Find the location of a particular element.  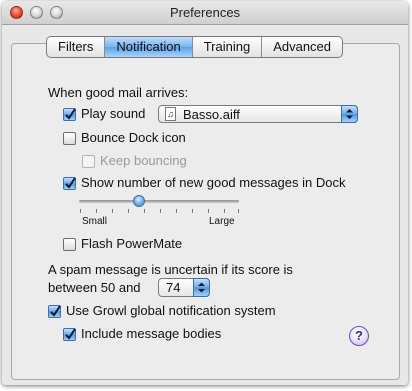

use-growl-checkbox is located at coordinates (54, 311).